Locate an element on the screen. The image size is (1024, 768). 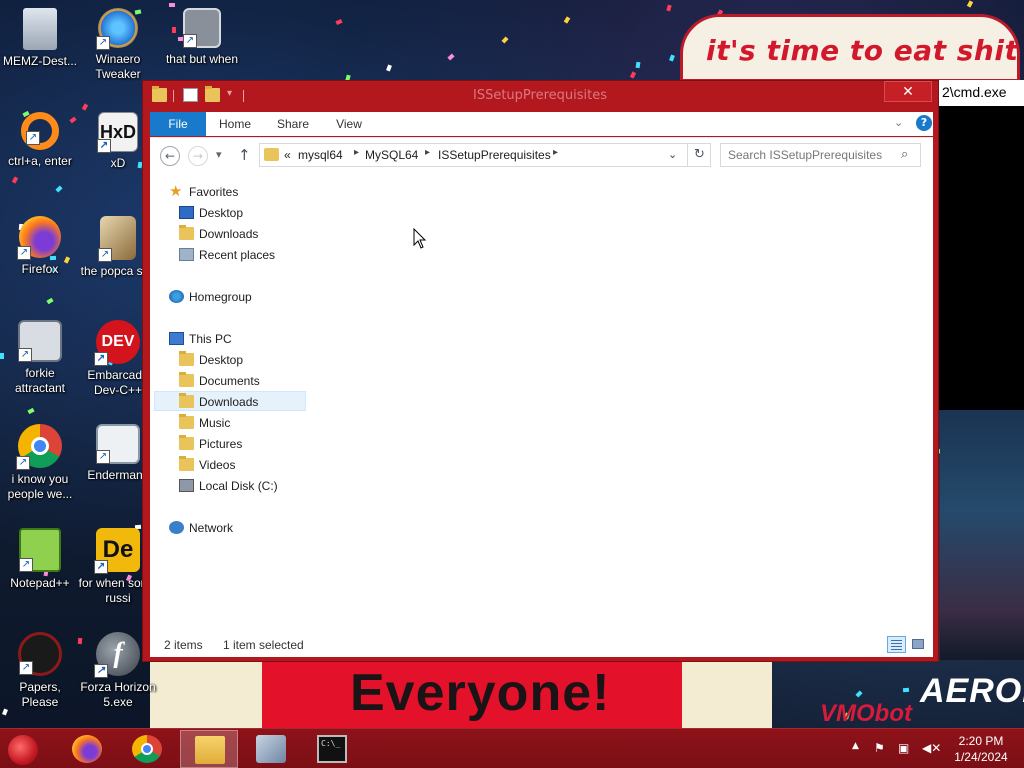
documents-stack-icon: ↗ is located at coordinates (202, 28).